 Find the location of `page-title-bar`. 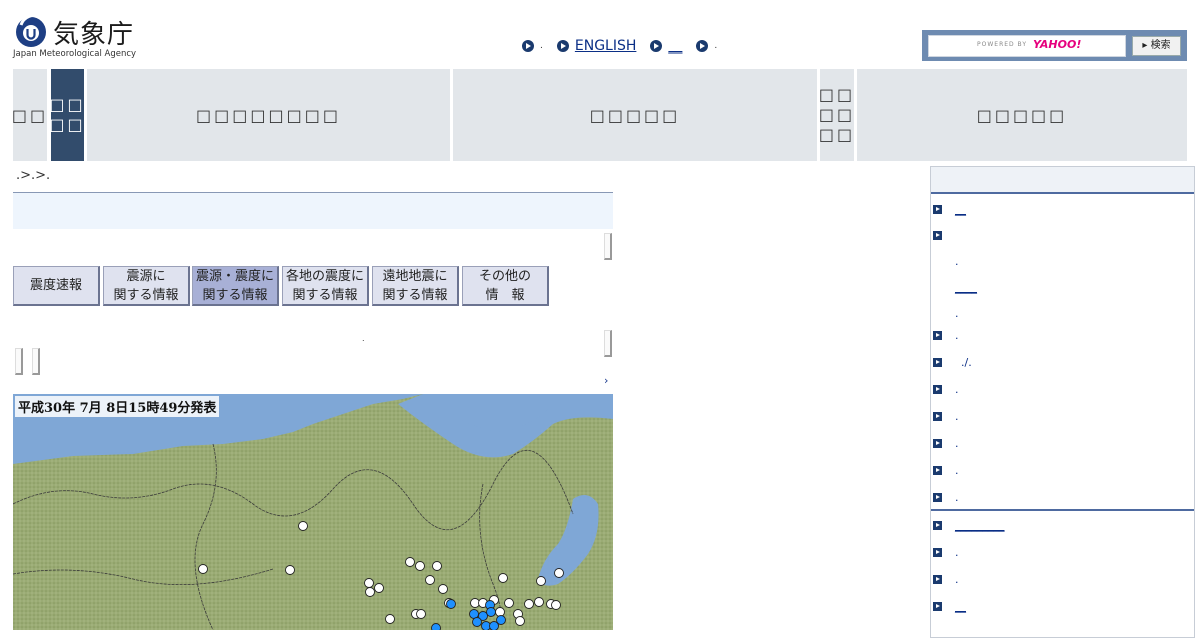

page-title-bar is located at coordinates (313, 210).